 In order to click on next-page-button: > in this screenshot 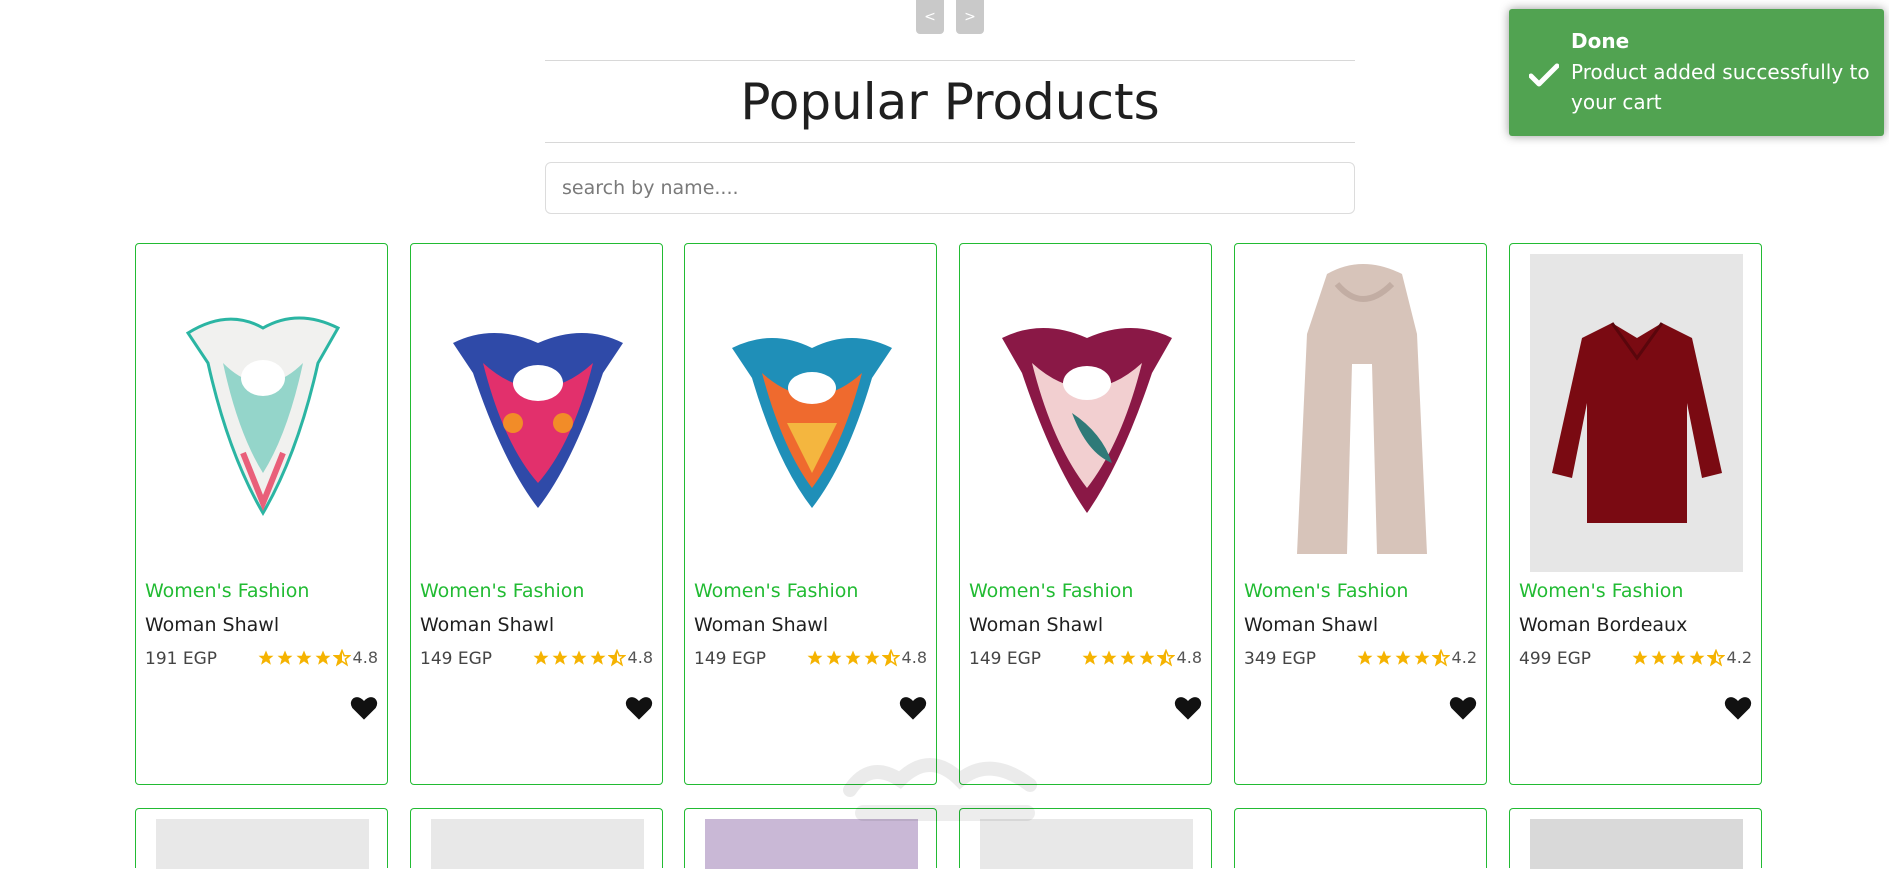, I will do `click(970, 17)`.